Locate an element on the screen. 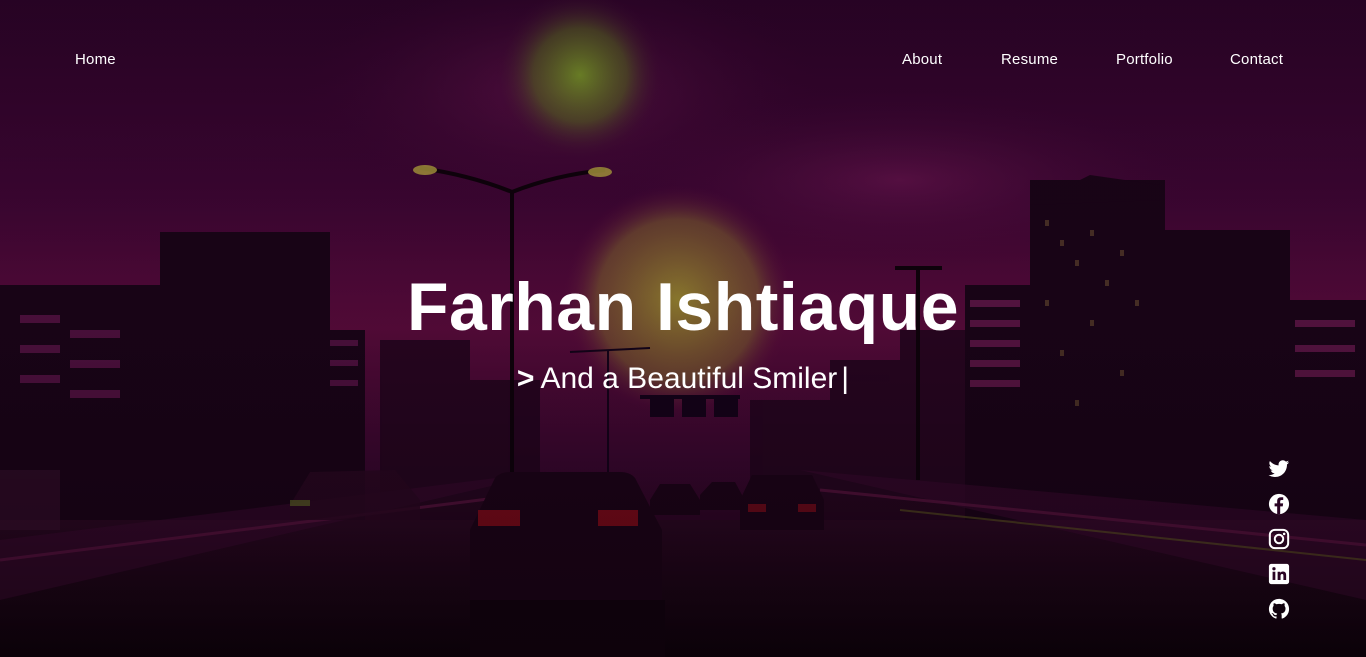  hero-name: Farhan Ishtiaque is located at coordinates (683, 307).